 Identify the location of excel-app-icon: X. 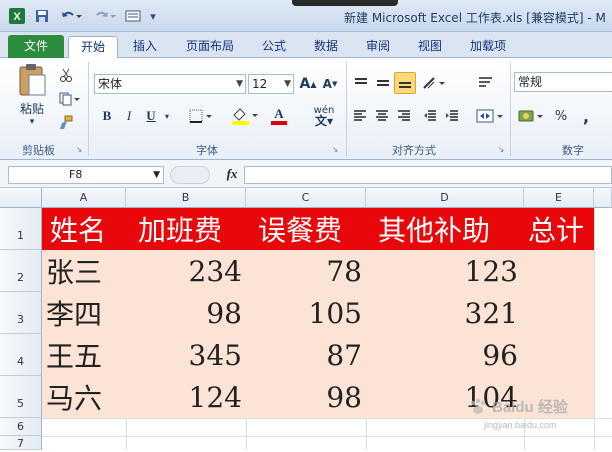
(17, 16).